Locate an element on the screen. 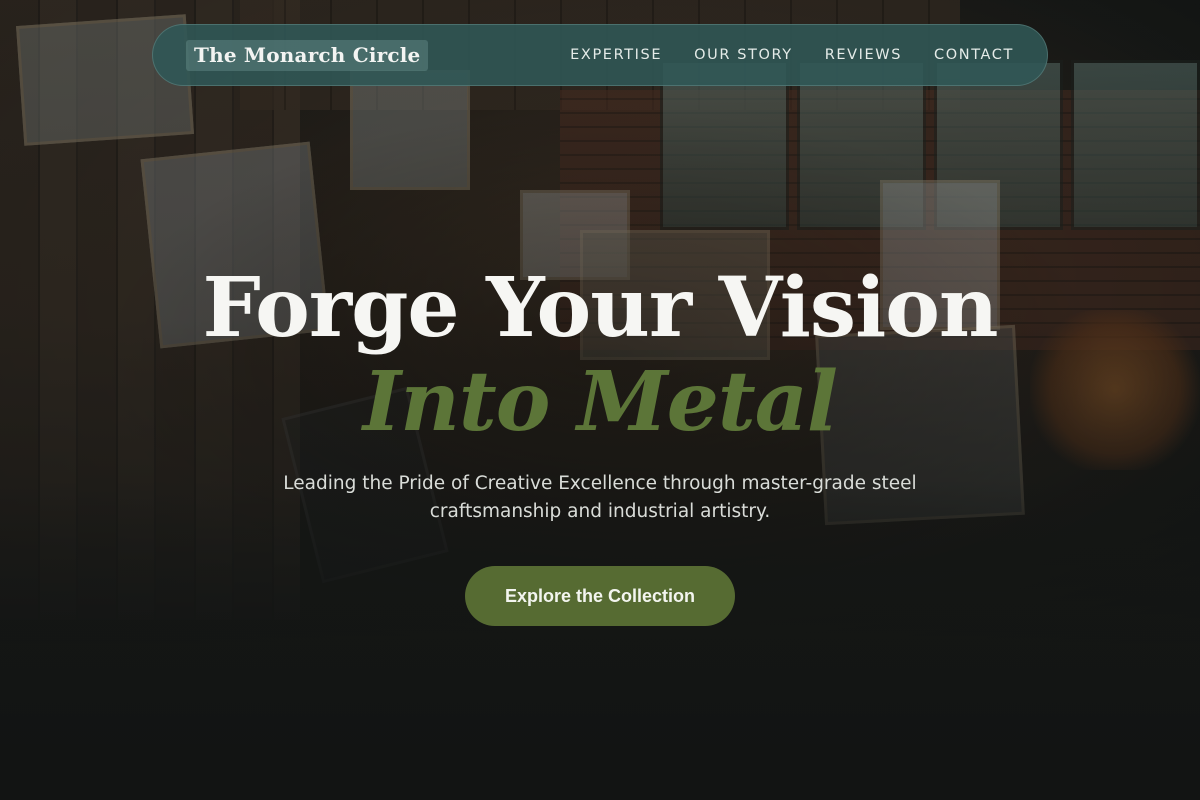  nav-links: EXPERTISE OUR STORY REVIEWS CONTACT is located at coordinates (792, 55).